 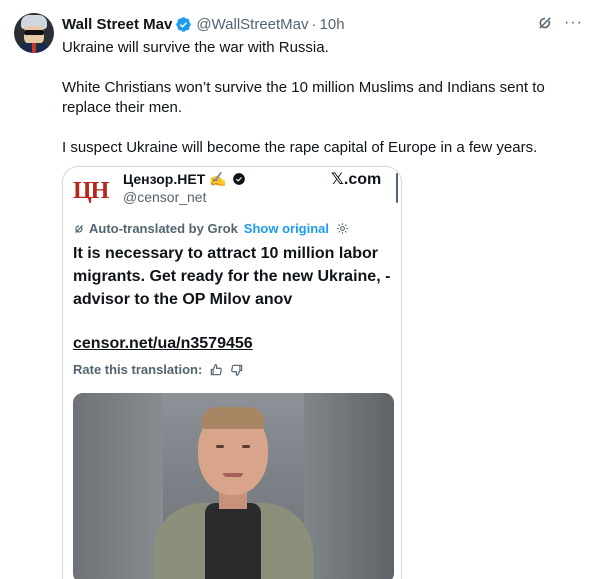 What do you see at coordinates (397, 188) in the screenshot?
I see `scrollbar` at bounding box center [397, 188].